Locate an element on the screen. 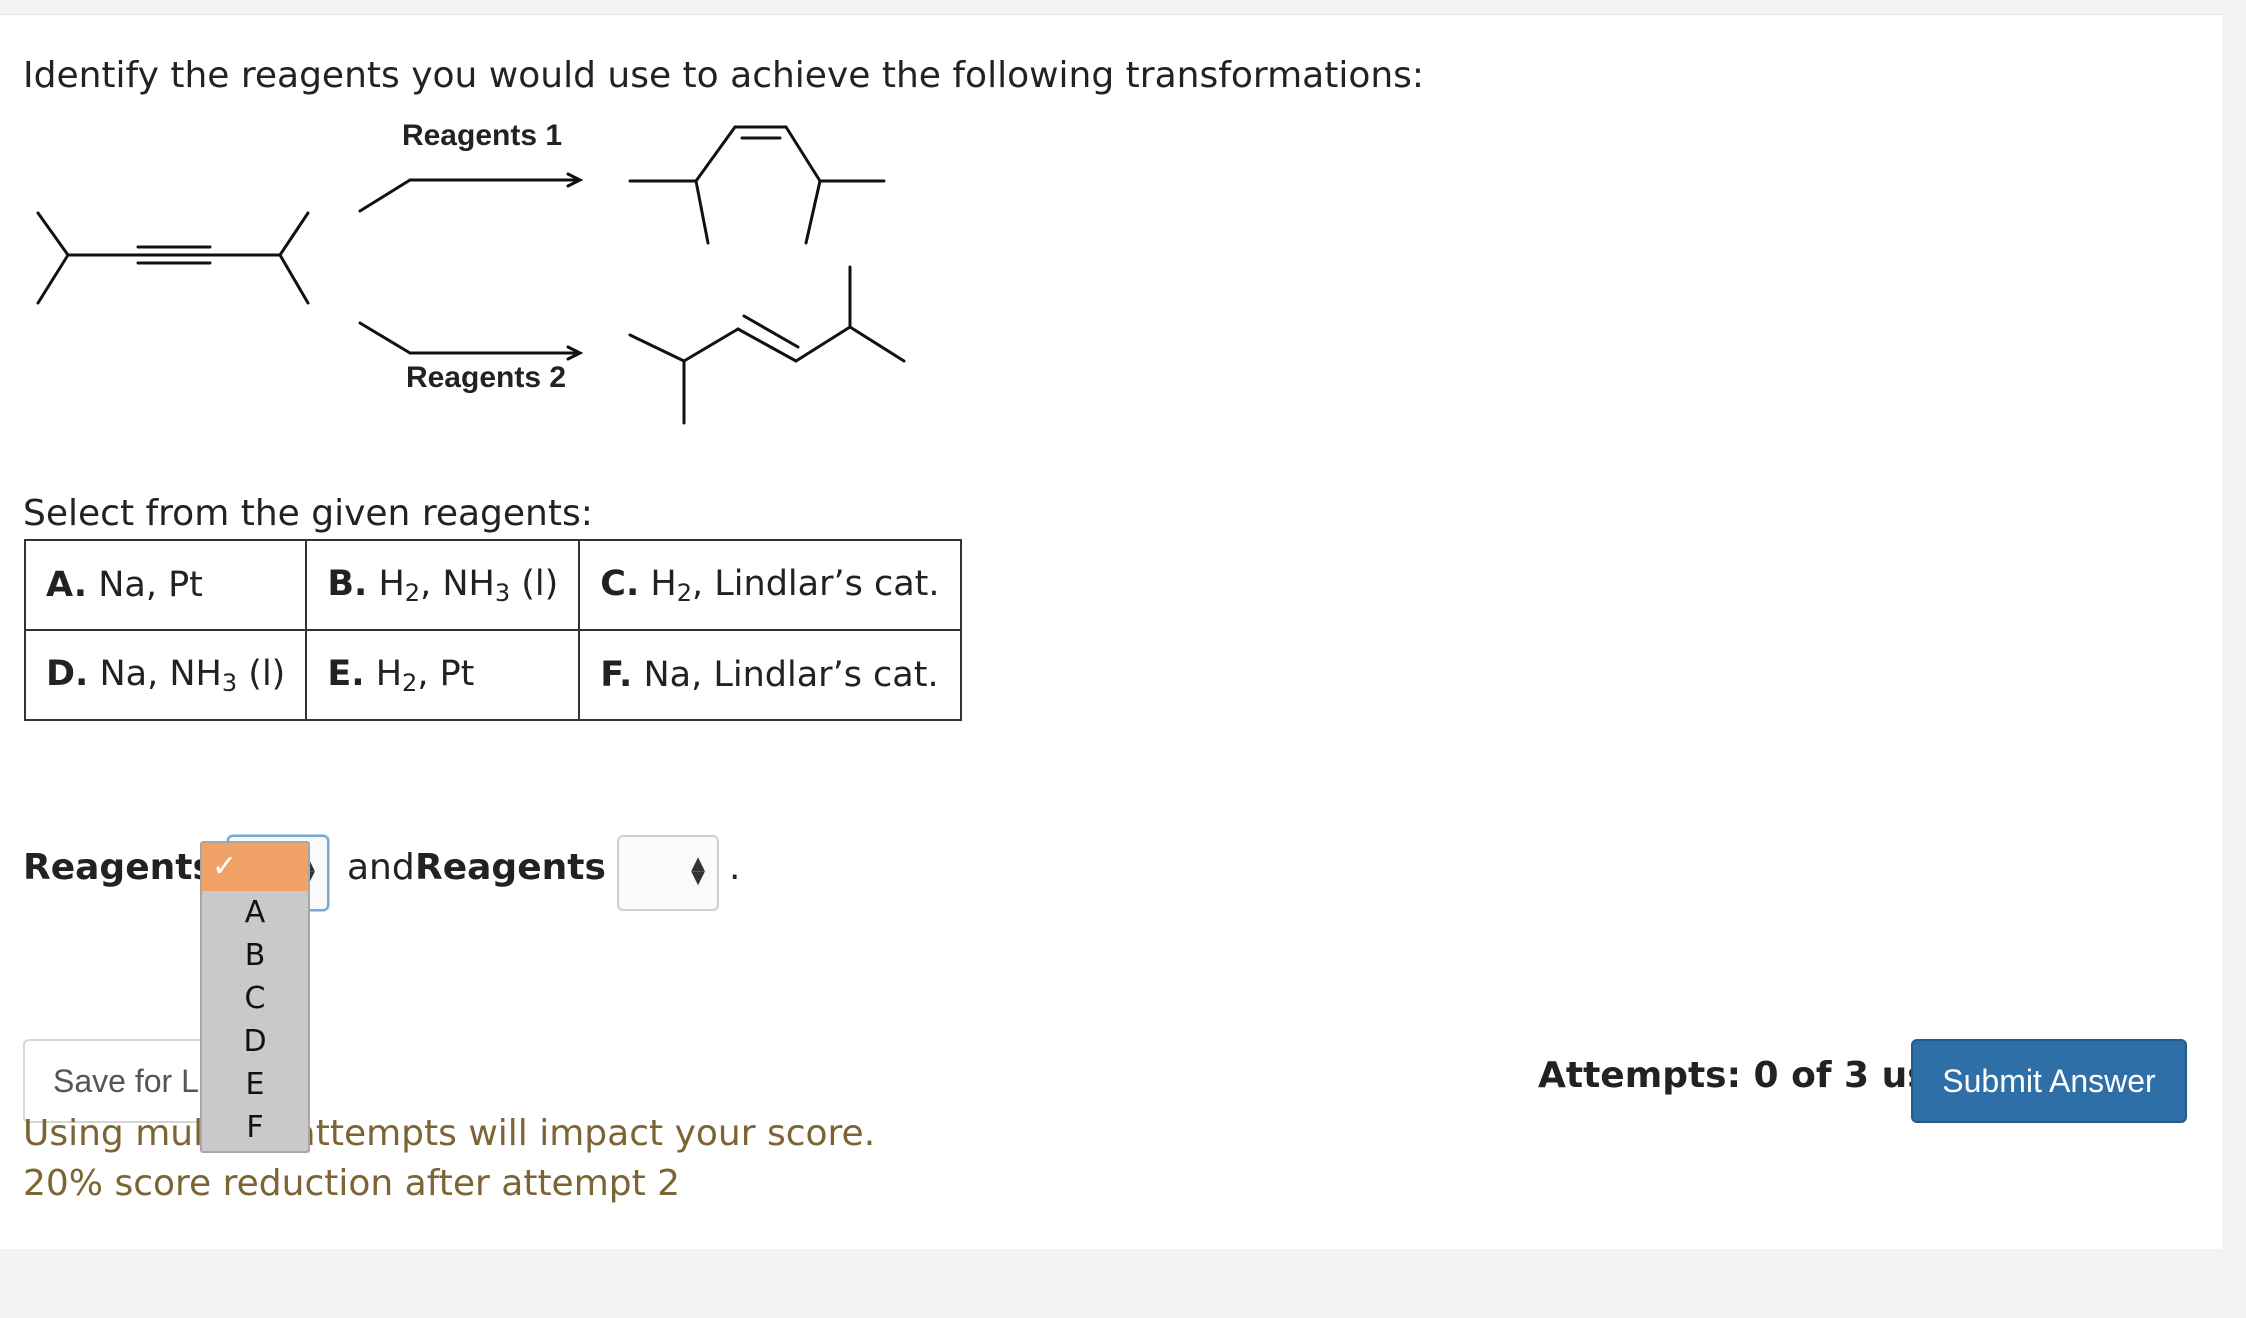 The height and width of the screenshot is (1318, 2246). starting-alkyne-structure is located at coordinates (173, 258).